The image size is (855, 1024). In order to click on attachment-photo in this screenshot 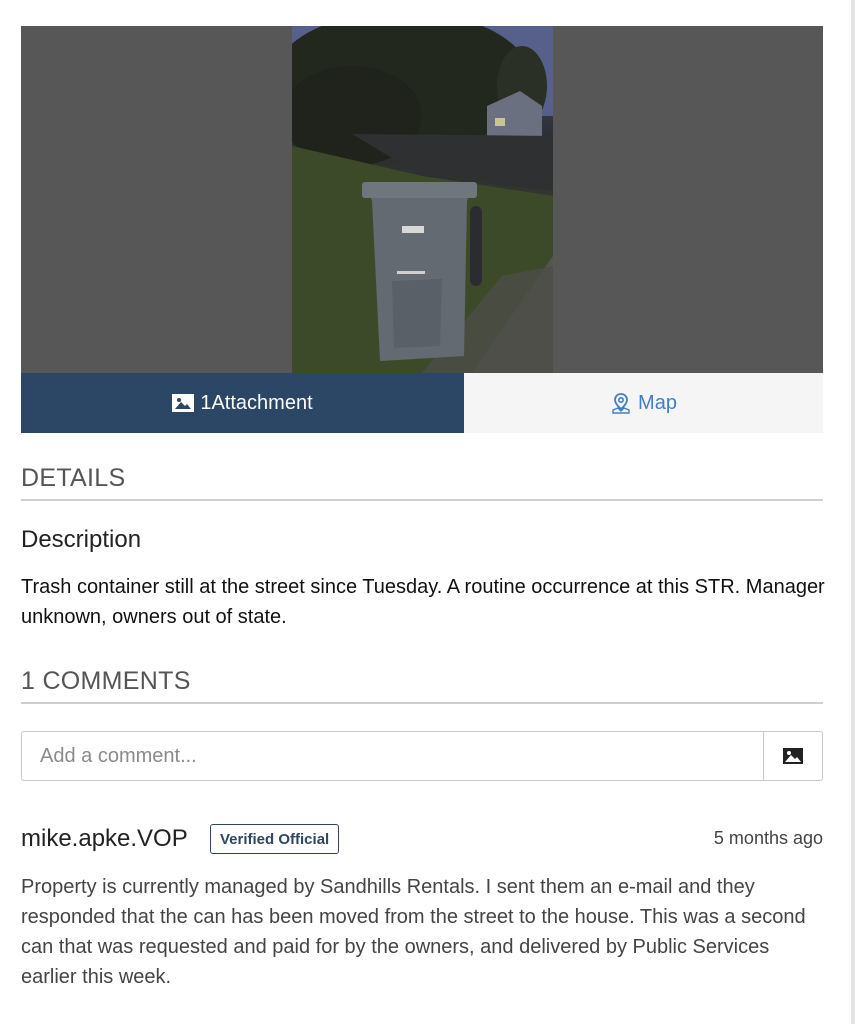, I will do `click(422, 199)`.